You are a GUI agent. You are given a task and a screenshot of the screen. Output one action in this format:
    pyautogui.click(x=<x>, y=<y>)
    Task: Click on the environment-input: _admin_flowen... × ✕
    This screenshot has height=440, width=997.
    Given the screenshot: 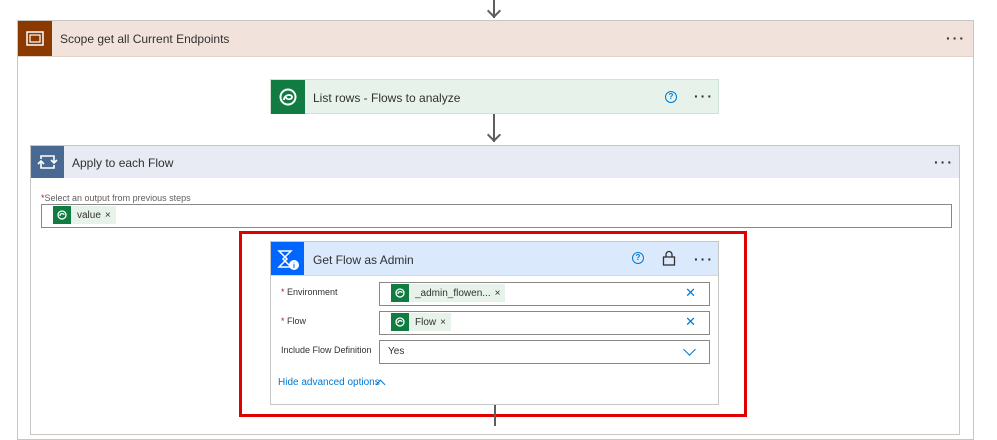 What is the action you would take?
    pyautogui.click(x=544, y=294)
    